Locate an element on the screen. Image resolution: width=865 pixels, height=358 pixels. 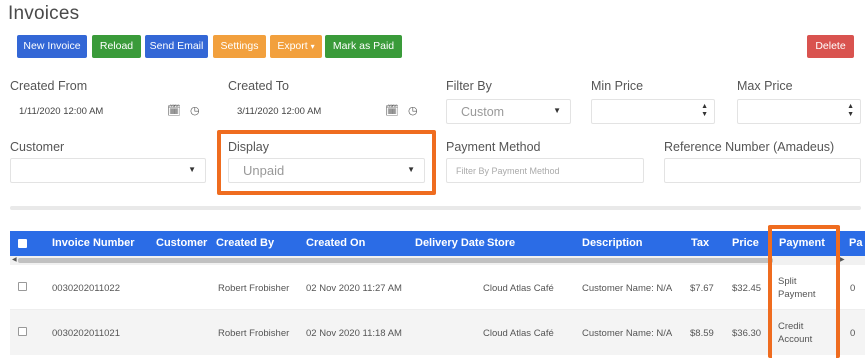
min-price-input: ▲ ▼ is located at coordinates (653, 111).